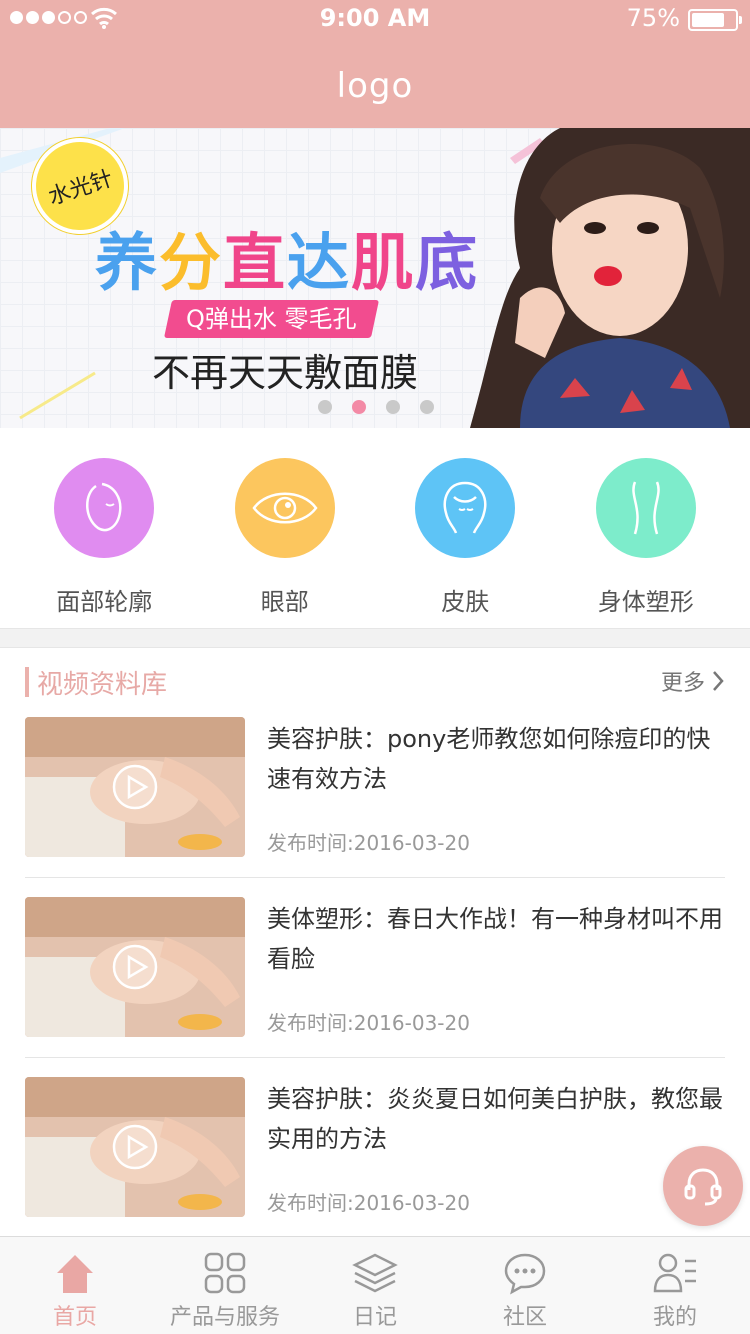 The height and width of the screenshot is (1334, 750). Describe the element at coordinates (375, 977) in the screenshot. I see `video-list-item: 美体塑形：春日大作战！有一种身材叫不用看脸 发布时间:2016-03-20` at that location.